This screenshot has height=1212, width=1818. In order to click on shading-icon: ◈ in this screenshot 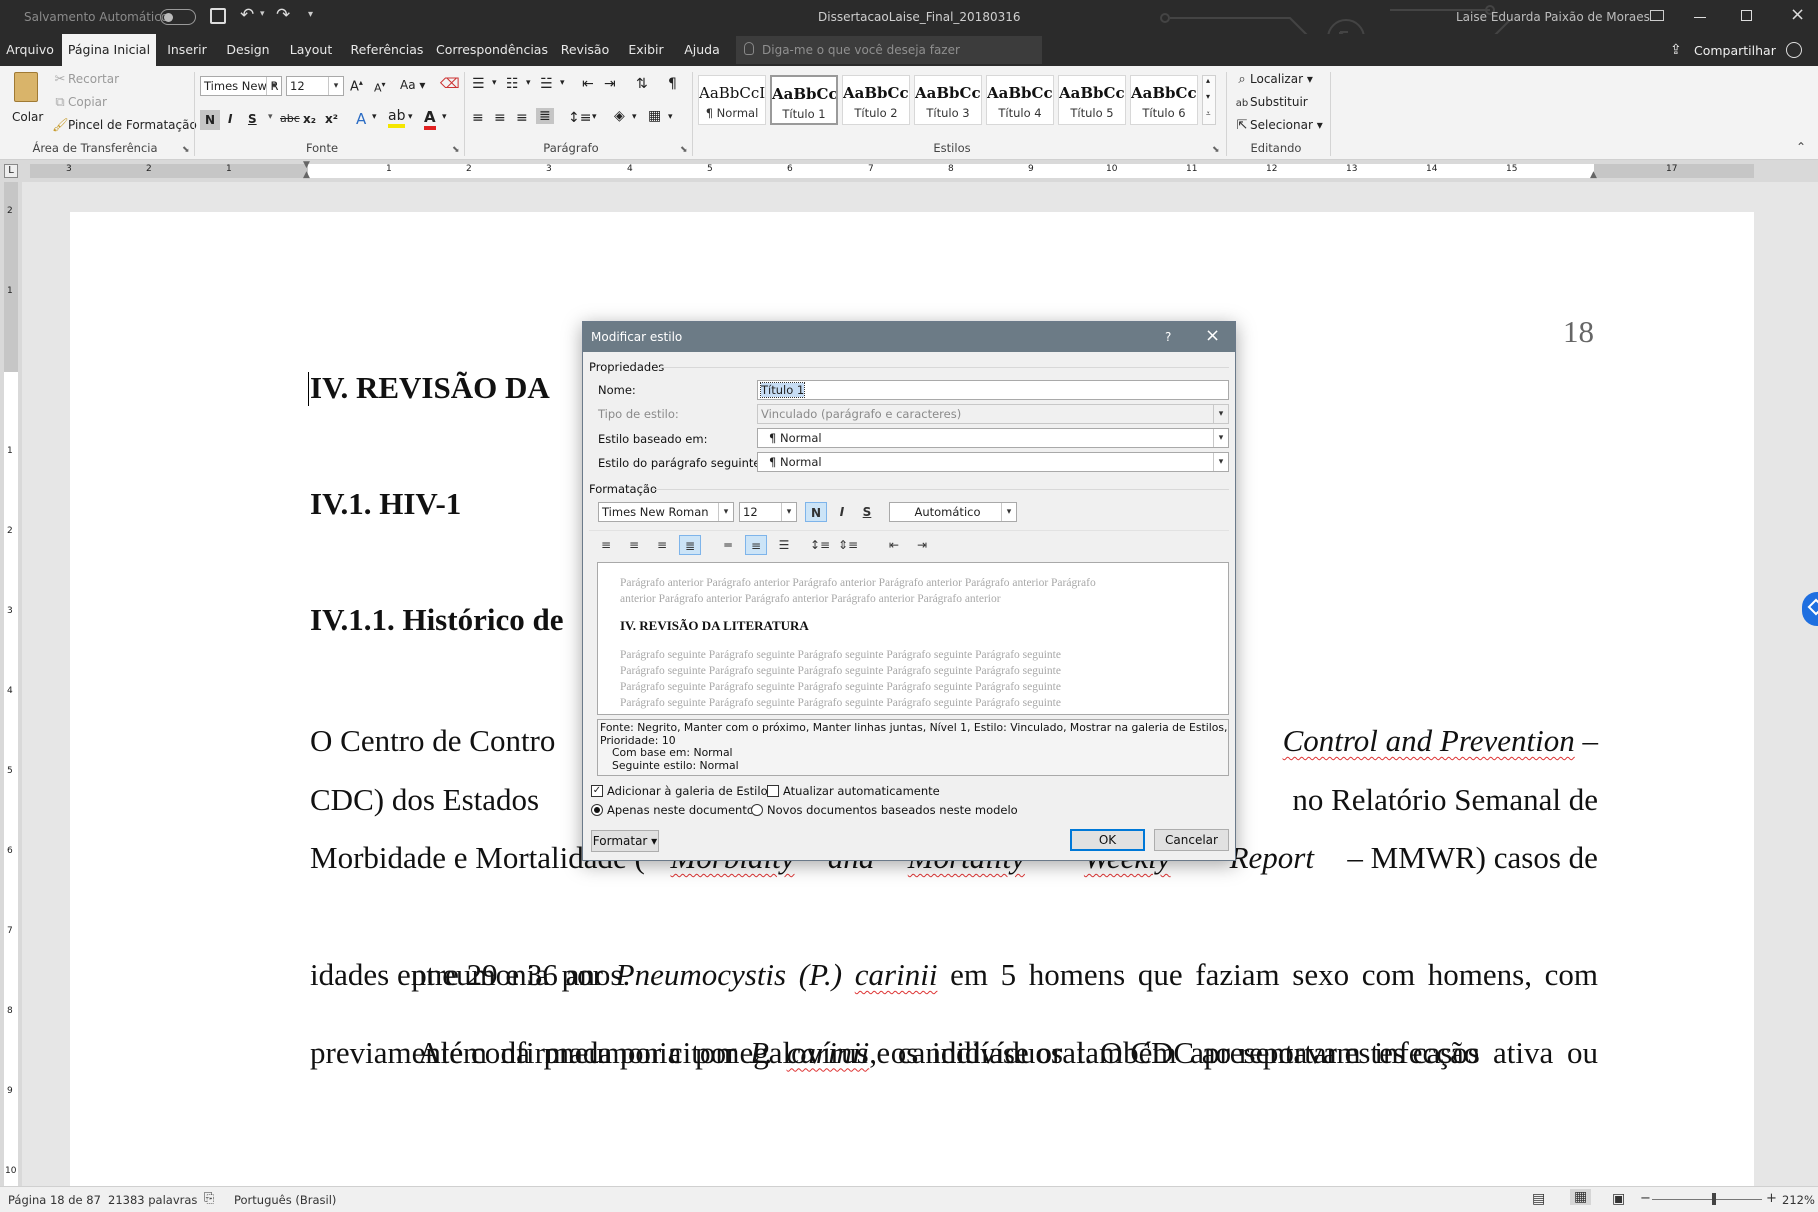, I will do `click(619, 116)`.